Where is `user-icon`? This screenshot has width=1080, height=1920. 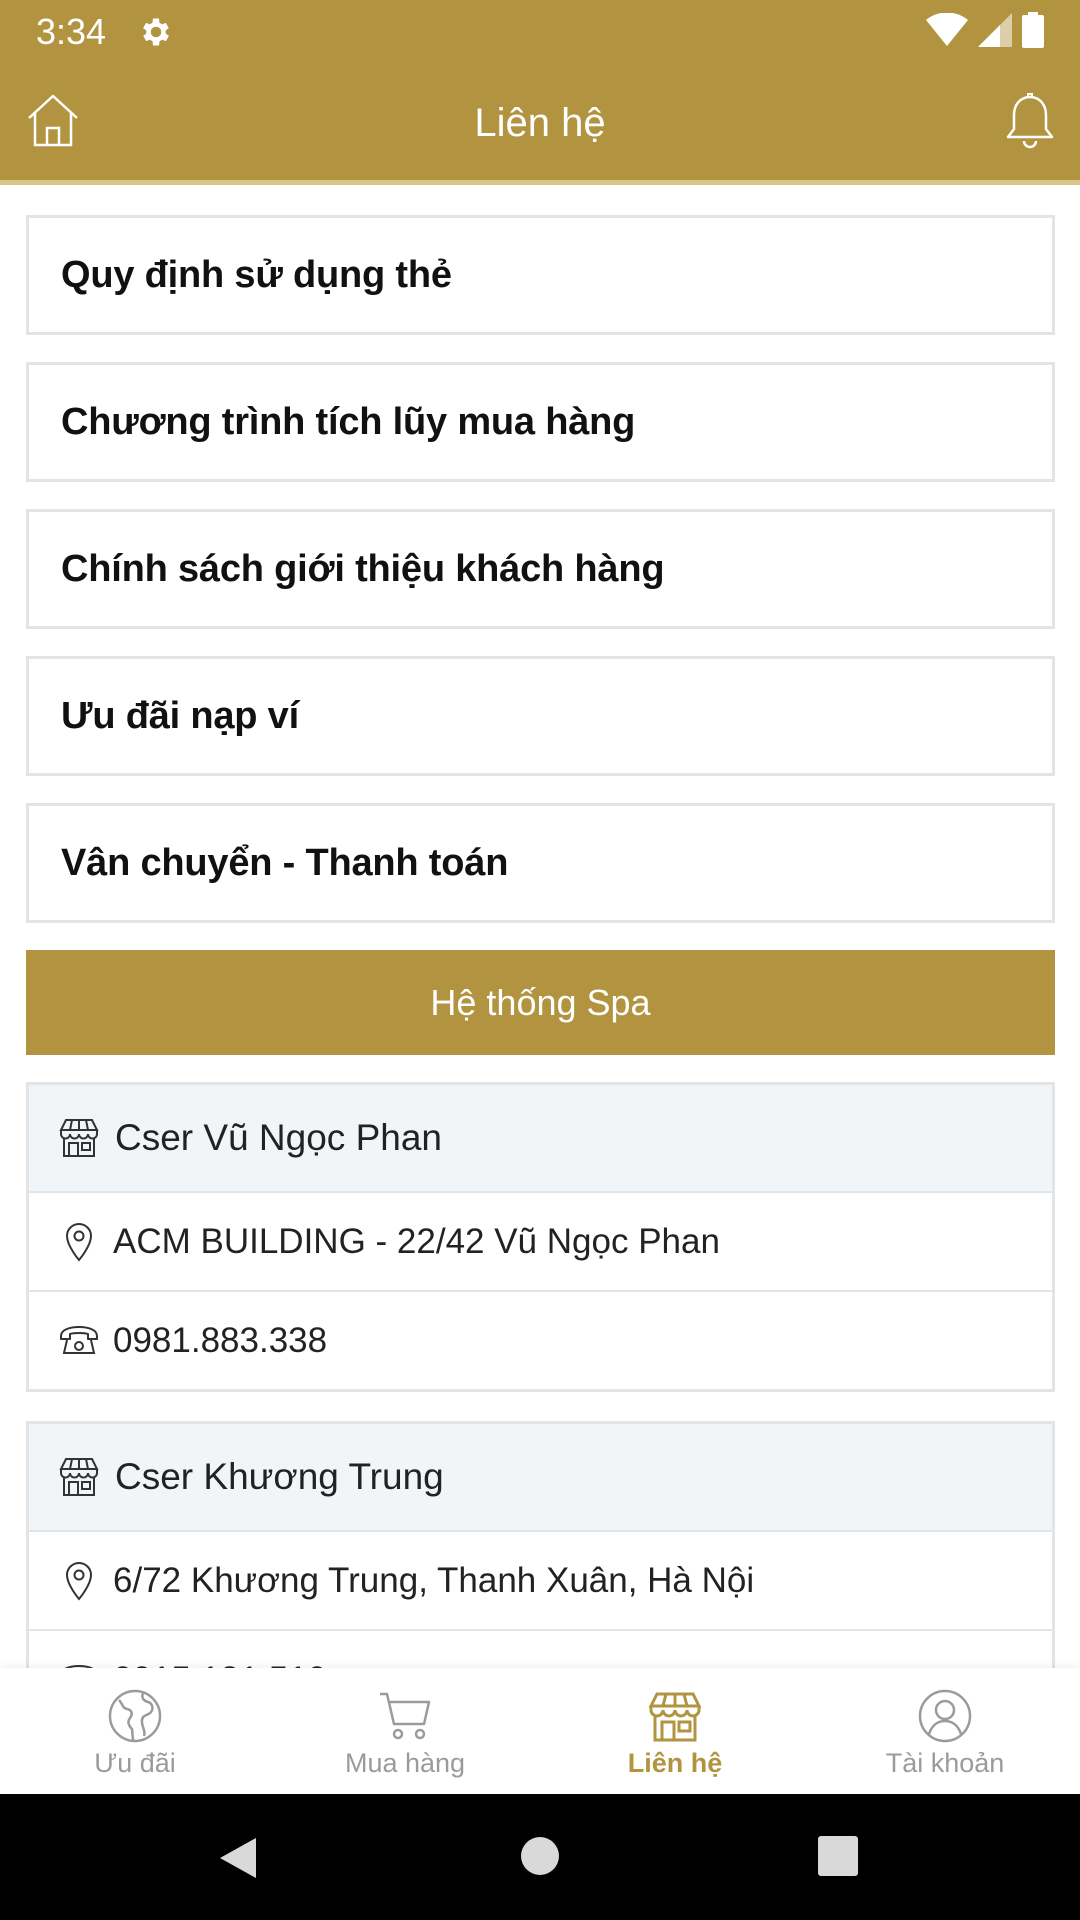
user-icon is located at coordinates (945, 1716).